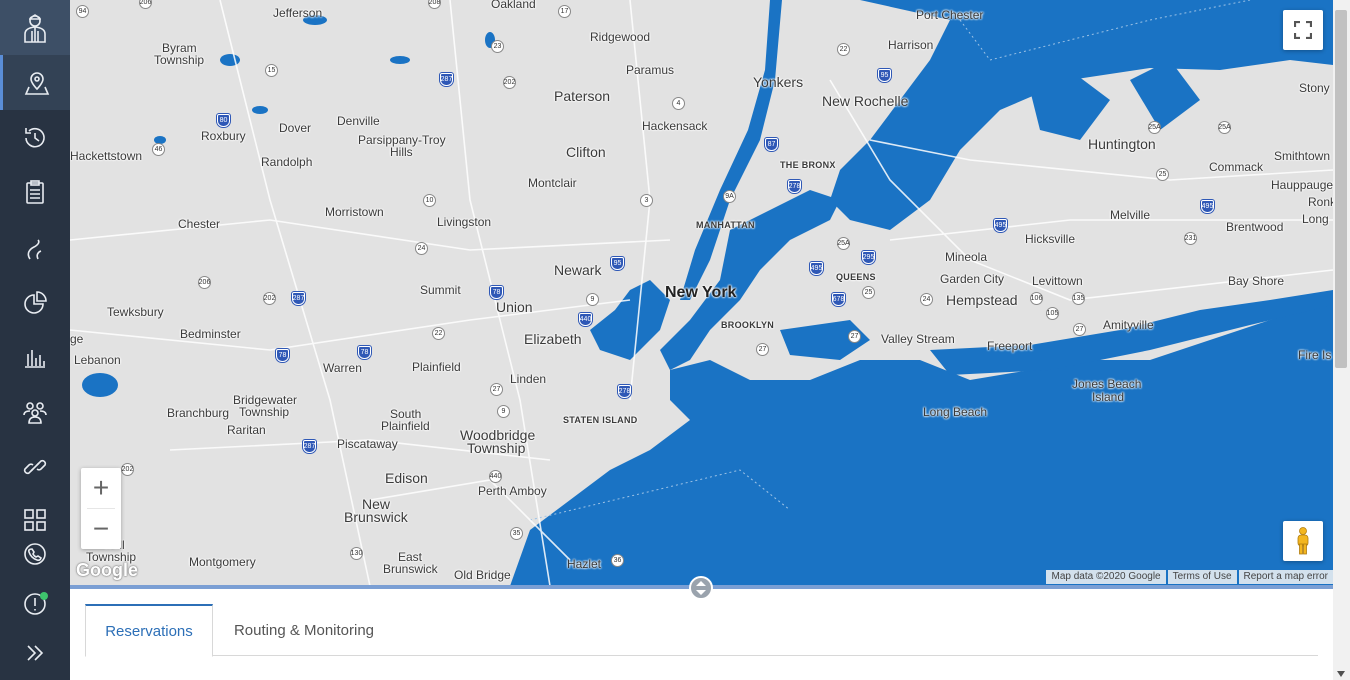 Image resolution: width=1350 pixels, height=680 pixels. What do you see at coordinates (1190, 238) in the screenshot?
I see `route-shield: 231` at bounding box center [1190, 238].